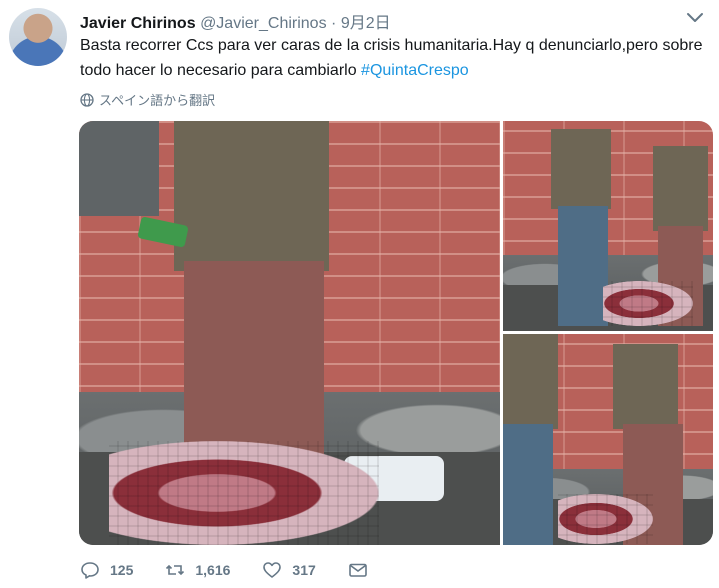 The width and height of the screenshot is (719, 588). I want to click on reply-icon, so click(90, 570).